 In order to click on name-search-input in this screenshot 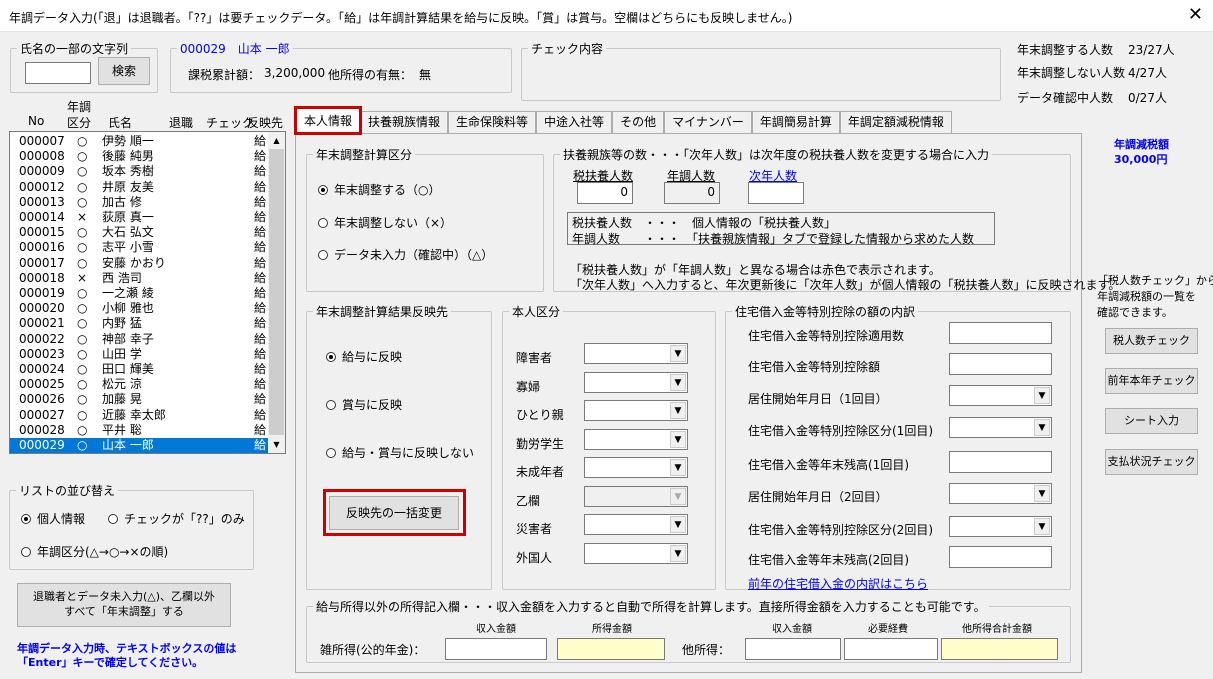, I will do `click(58, 73)`.